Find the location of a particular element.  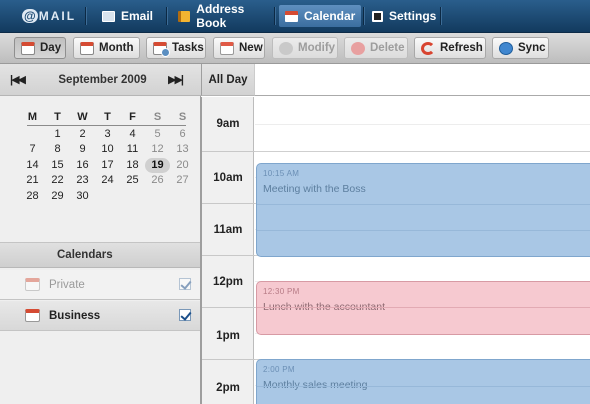

weekday-label: M is located at coordinates (32, 117).